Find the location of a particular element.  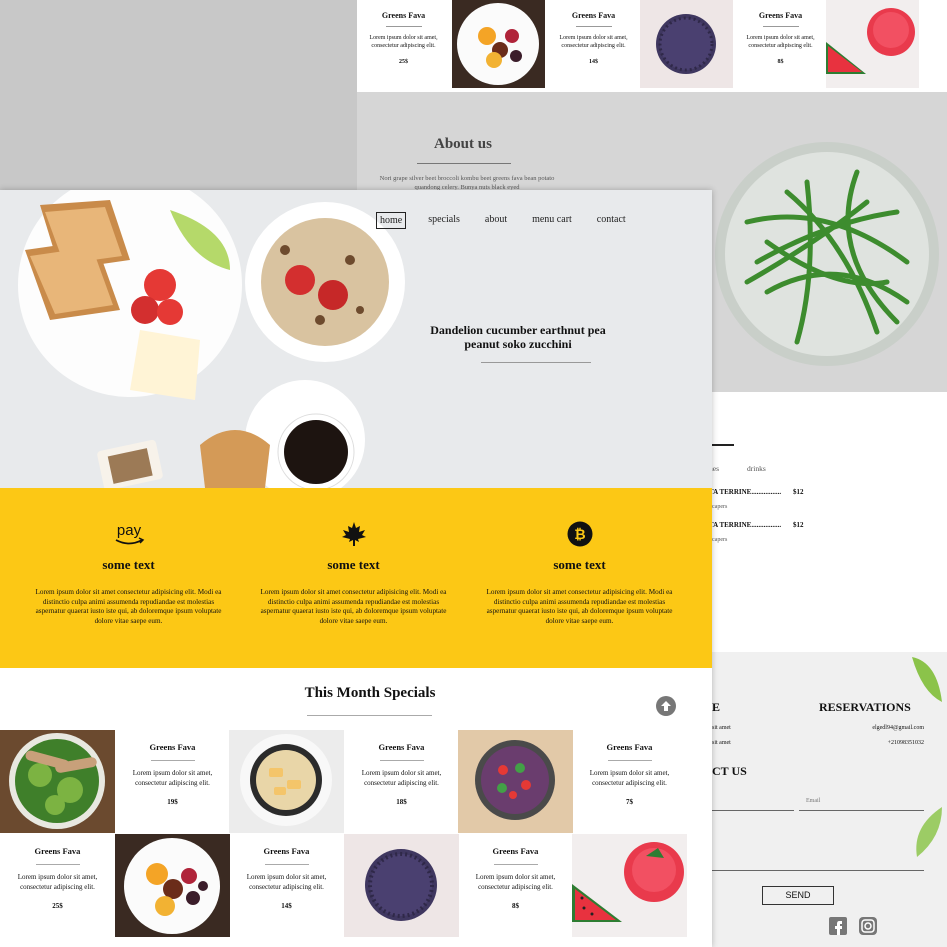

bg-footer-heading-fragment: E is located at coordinates (716, 707).